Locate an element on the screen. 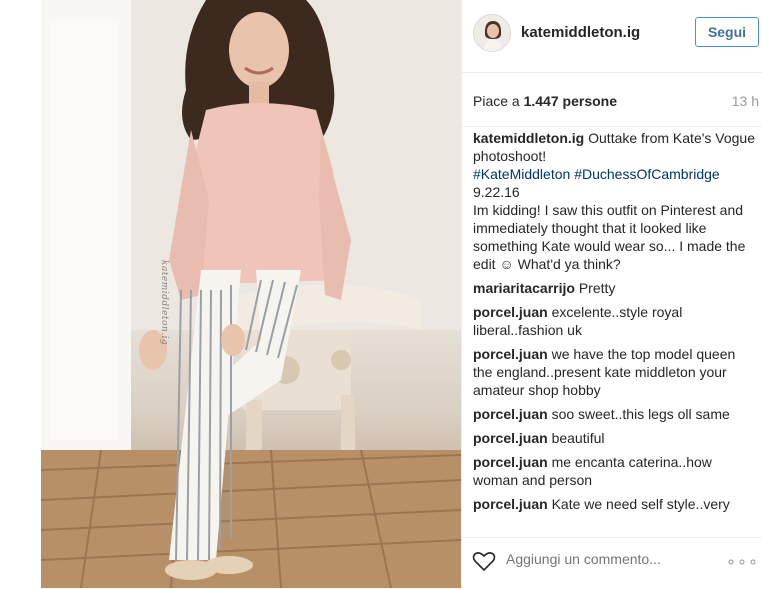  comment-footer: ∘∘∘ is located at coordinates (612, 563).